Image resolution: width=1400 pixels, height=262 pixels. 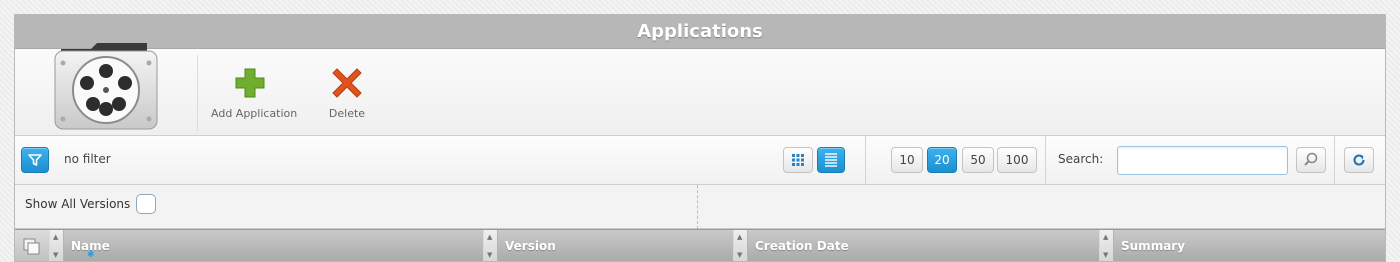 I want to click on add-application-label: Add Application, so click(x=254, y=113).